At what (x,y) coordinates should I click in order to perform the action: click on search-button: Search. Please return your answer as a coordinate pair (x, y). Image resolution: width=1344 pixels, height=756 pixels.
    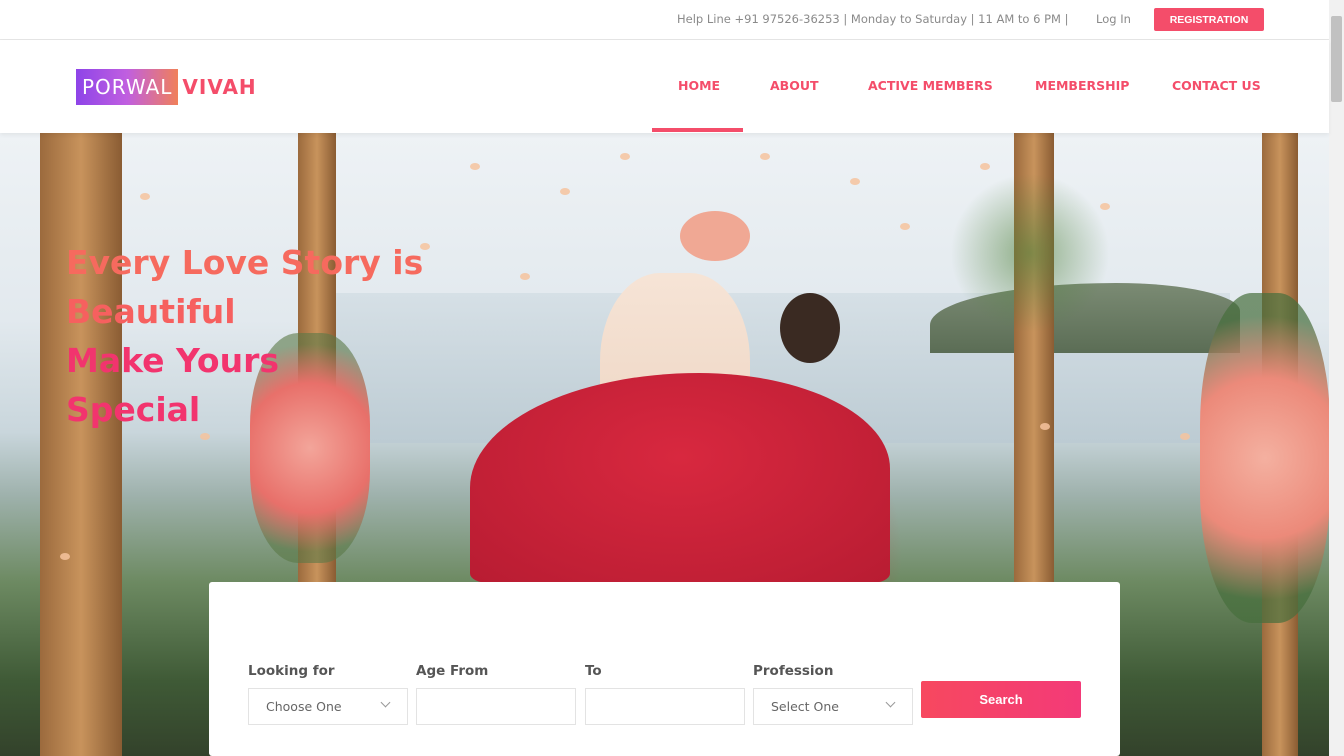
    Looking at the image, I should click on (1001, 699).